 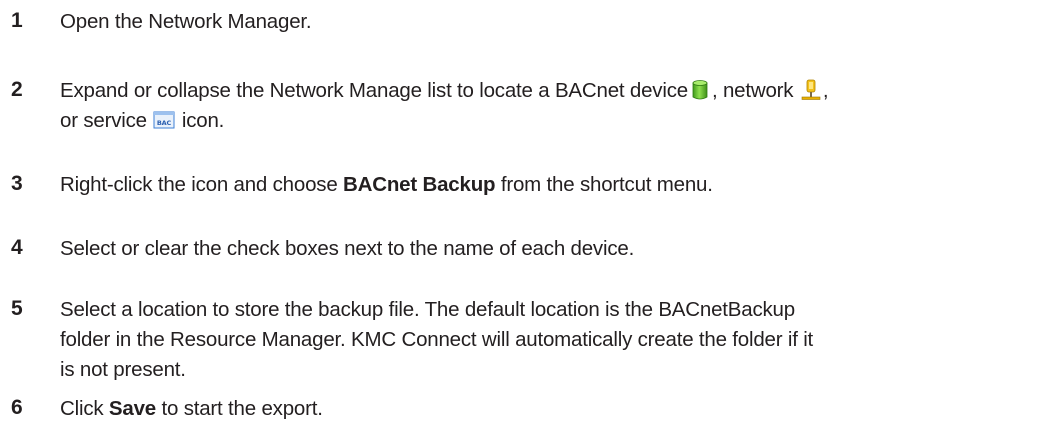 What do you see at coordinates (17, 407) in the screenshot?
I see `step-number: 6` at bounding box center [17, 407].